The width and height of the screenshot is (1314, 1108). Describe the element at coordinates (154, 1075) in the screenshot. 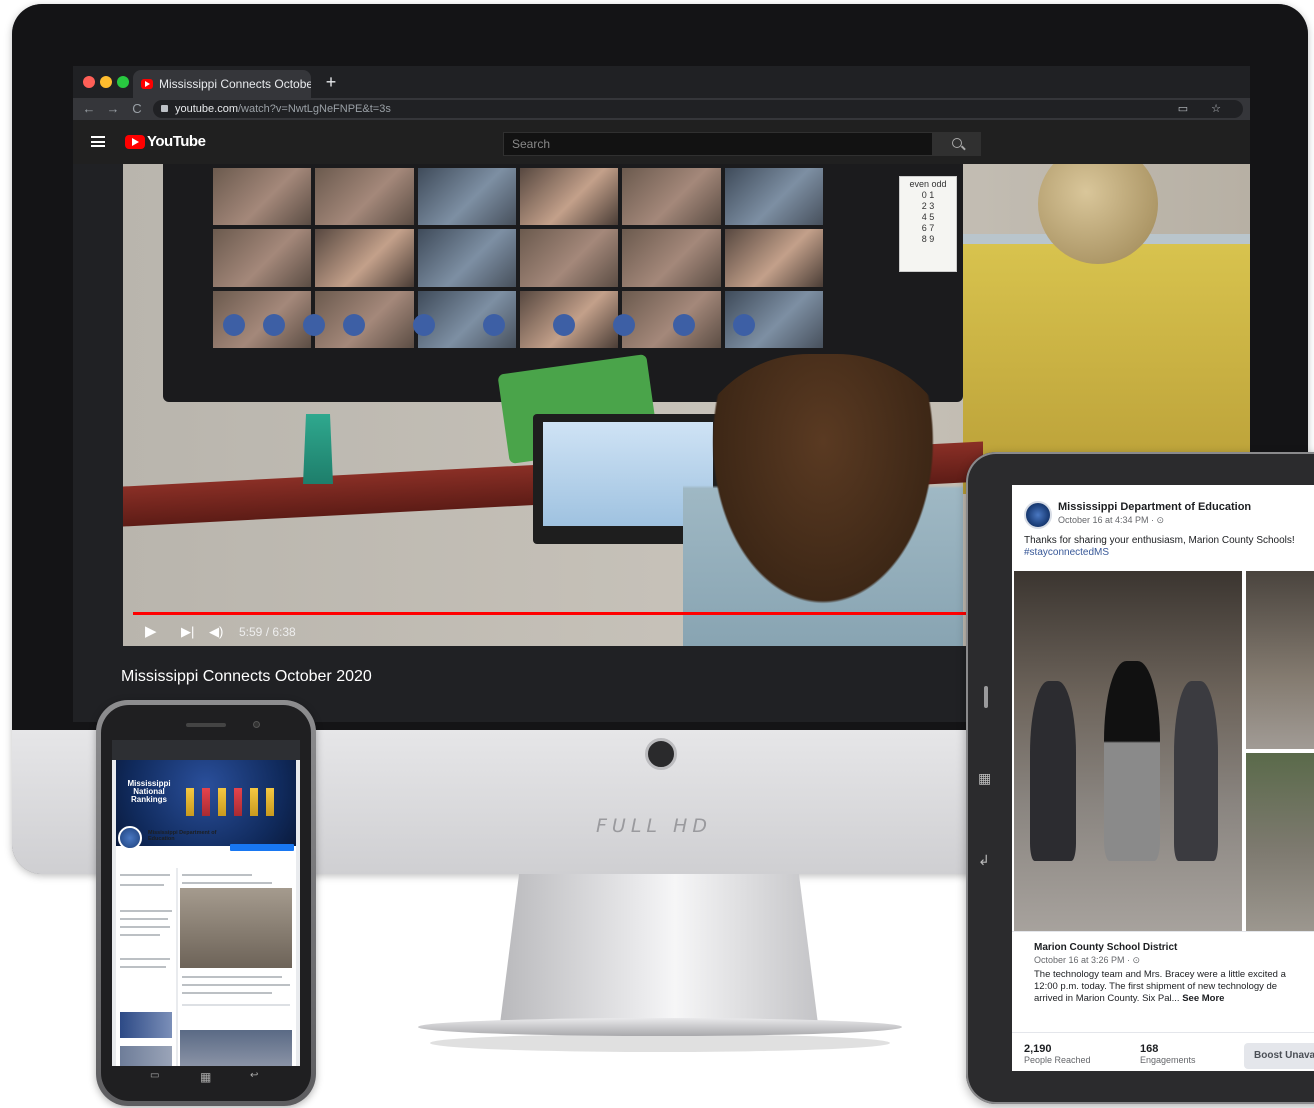

I see `phone-menu-icon: ▭` at that location.